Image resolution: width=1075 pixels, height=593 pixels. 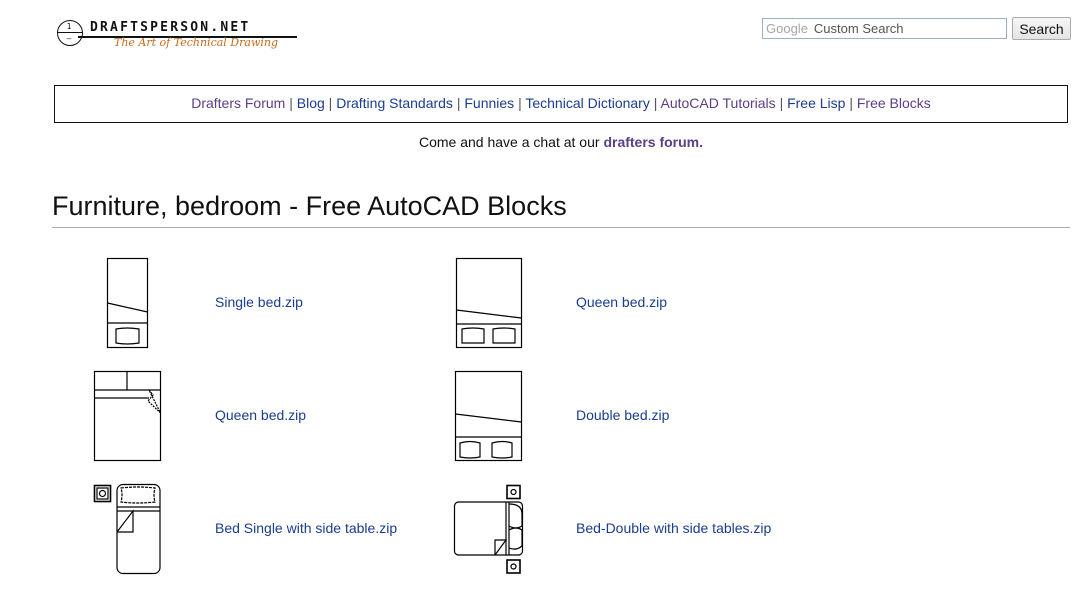 What do you see at coordinates (718, 103) in the screenshot?
I see `nav-autocad-tutorials: AutoCAD Tutorials` at bounding box center [718, 103].